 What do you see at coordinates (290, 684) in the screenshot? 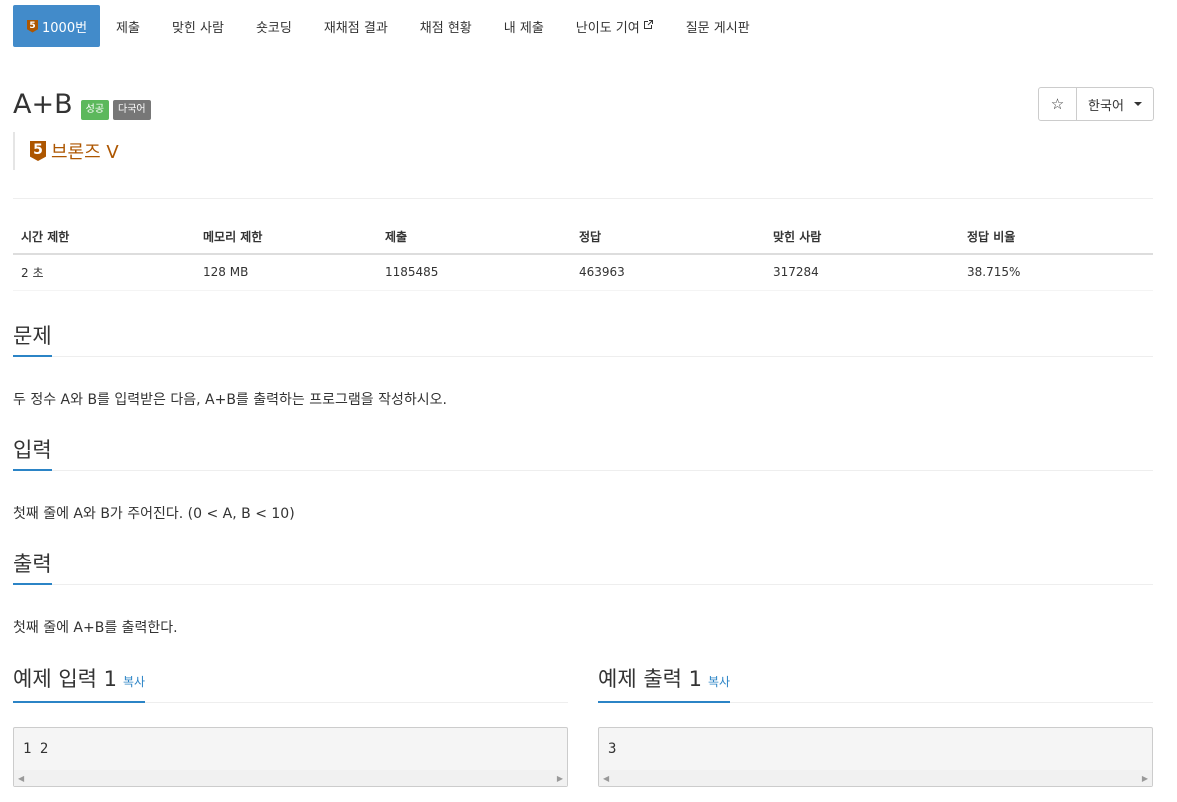
I see `sample-input-header: 예제 입력 1 복사` at bounding box center [290, 684].